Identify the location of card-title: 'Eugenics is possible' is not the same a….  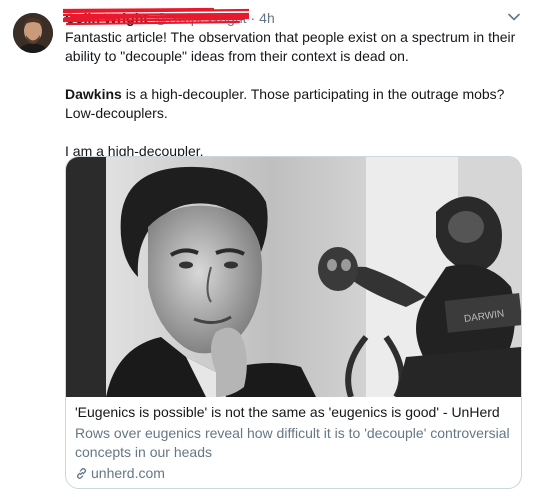
(293, 412).